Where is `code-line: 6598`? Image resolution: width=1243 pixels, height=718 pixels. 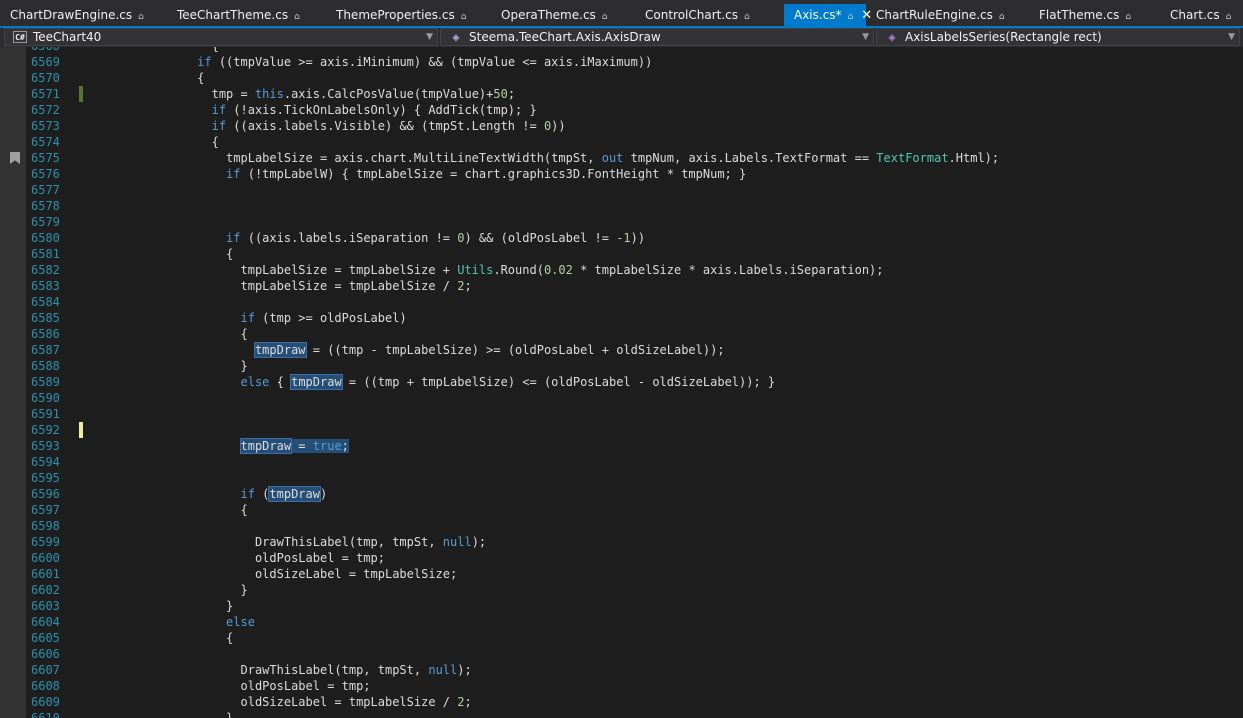 code-line: 6598 is located at coordinates (634, 526).